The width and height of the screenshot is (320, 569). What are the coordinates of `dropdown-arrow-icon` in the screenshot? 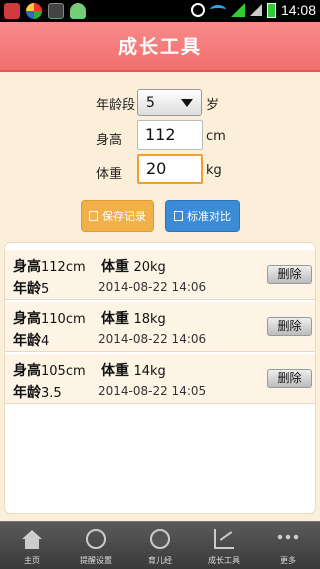 It's located at (187, 103).